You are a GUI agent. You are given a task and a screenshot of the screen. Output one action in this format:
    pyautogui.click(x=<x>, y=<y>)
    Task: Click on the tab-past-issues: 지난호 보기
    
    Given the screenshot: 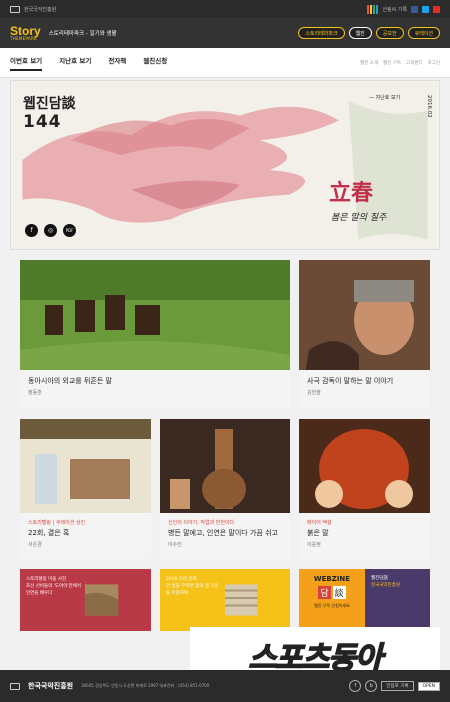 What is the action you would take?
    pyautogui.click(x=75, y=63)
    